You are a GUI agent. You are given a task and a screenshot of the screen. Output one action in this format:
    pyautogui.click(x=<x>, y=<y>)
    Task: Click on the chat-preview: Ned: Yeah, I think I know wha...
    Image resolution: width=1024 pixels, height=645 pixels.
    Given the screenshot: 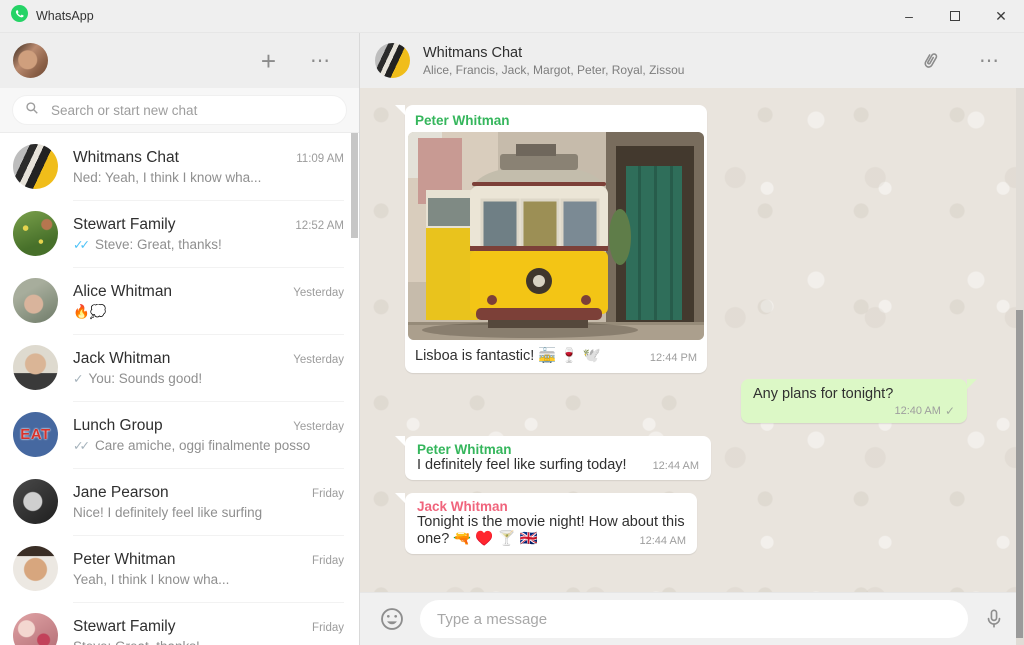 What is the action you would take?
    pyautogui.click(x=167, y=177)
    